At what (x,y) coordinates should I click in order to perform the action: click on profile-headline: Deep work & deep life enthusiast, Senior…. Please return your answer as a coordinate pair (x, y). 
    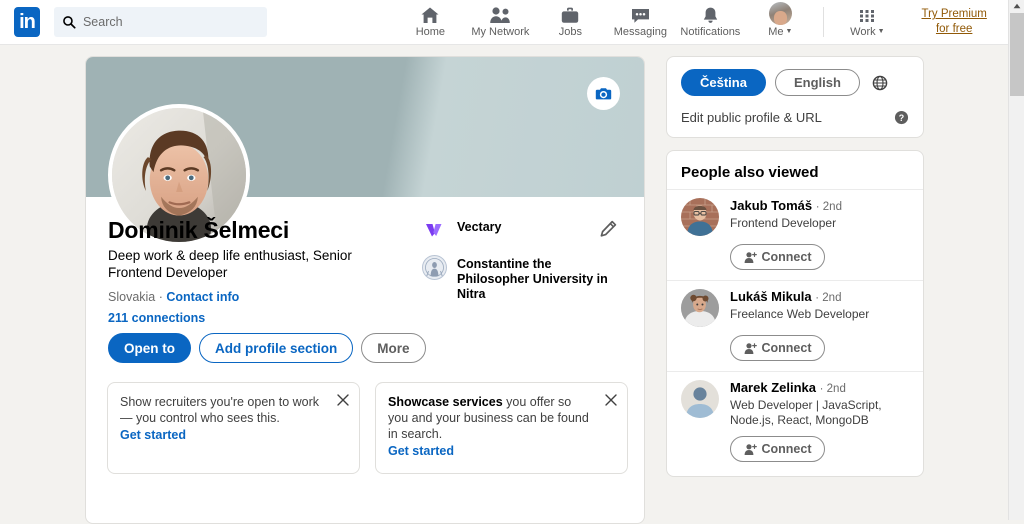
    Looking at the image, I should click on (258, 264).